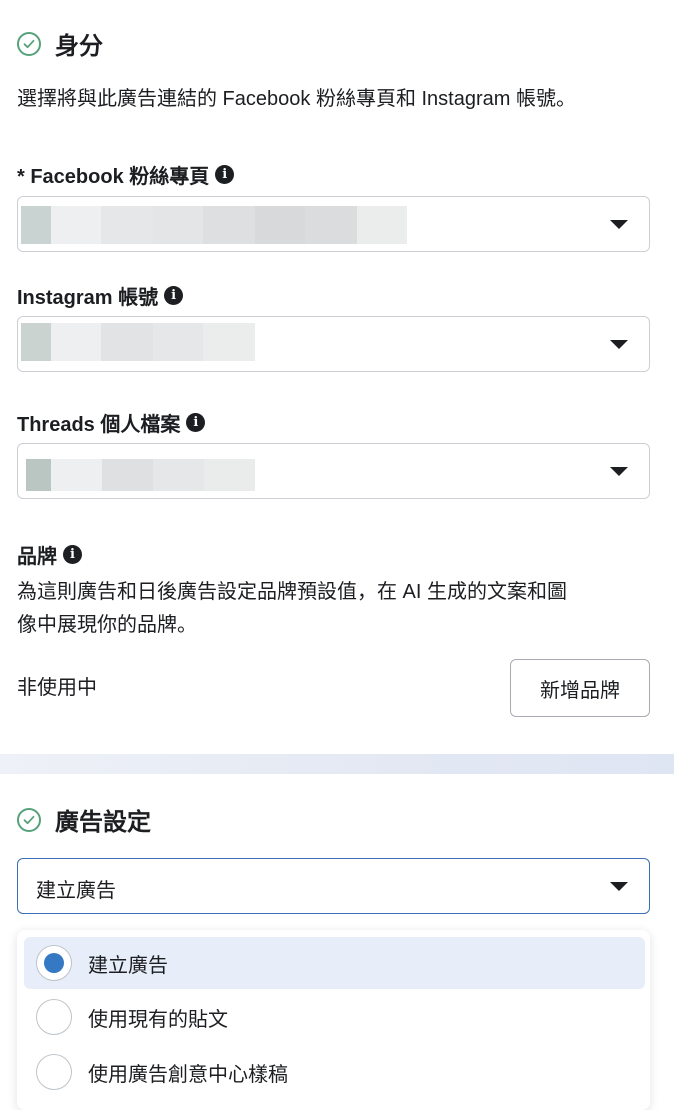 Image resolution: width=674 pixels, height=1110 pixels. What do you see at coordinates (188, 1074) in the screenshot?
I see `option-label: 使用廣告創意中心樣稿` at bounding box center [188, 1074].